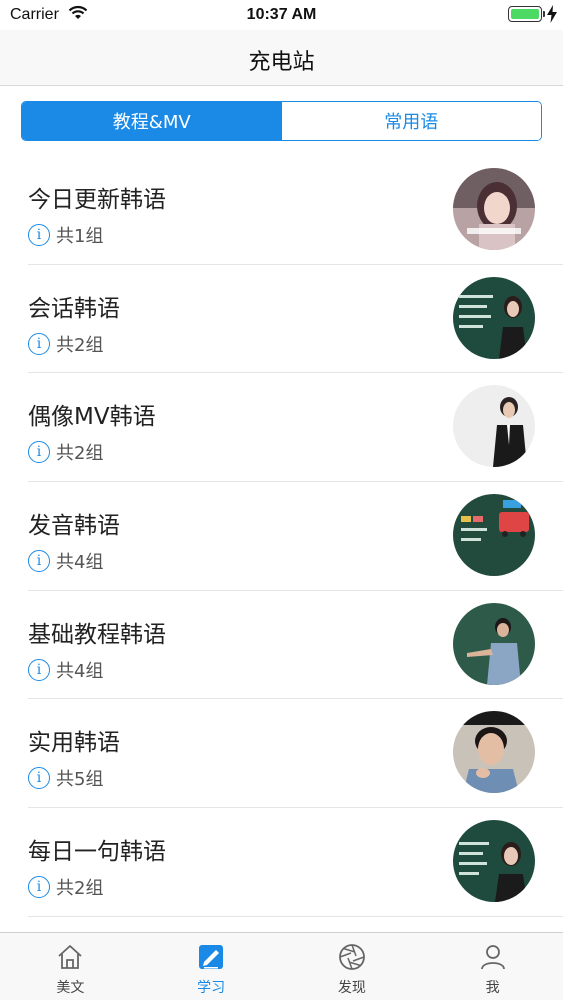 This screenshot has height=1000, width=563. I want to click on tab-study: 学习, so click(211, 966).